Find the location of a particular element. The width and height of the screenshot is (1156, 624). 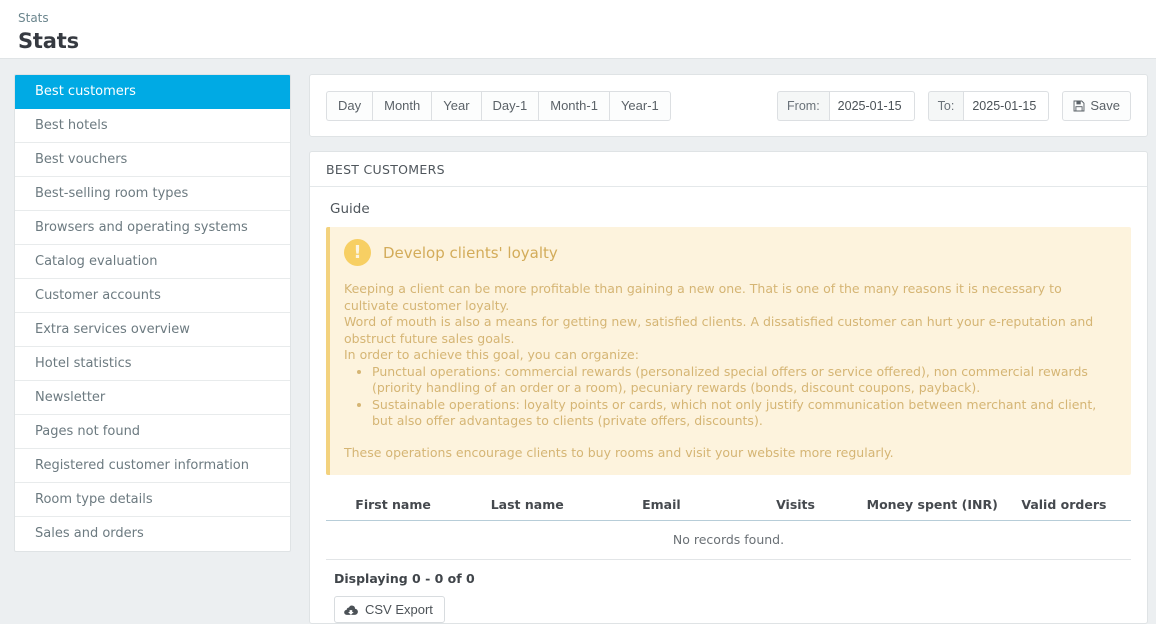

save-button: Save is located at coordinates (1096, 105).